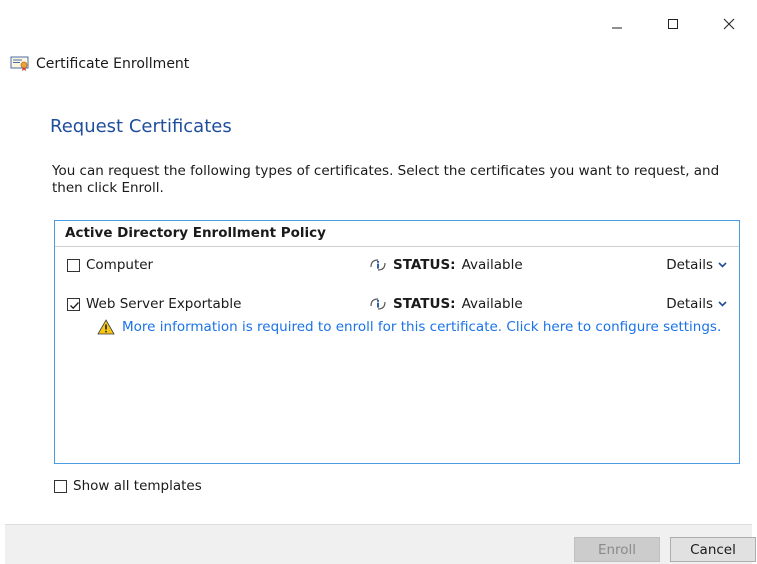 The height and width of the screenshot is (564, 757). I want to click on close-icon, so click(729, 24).